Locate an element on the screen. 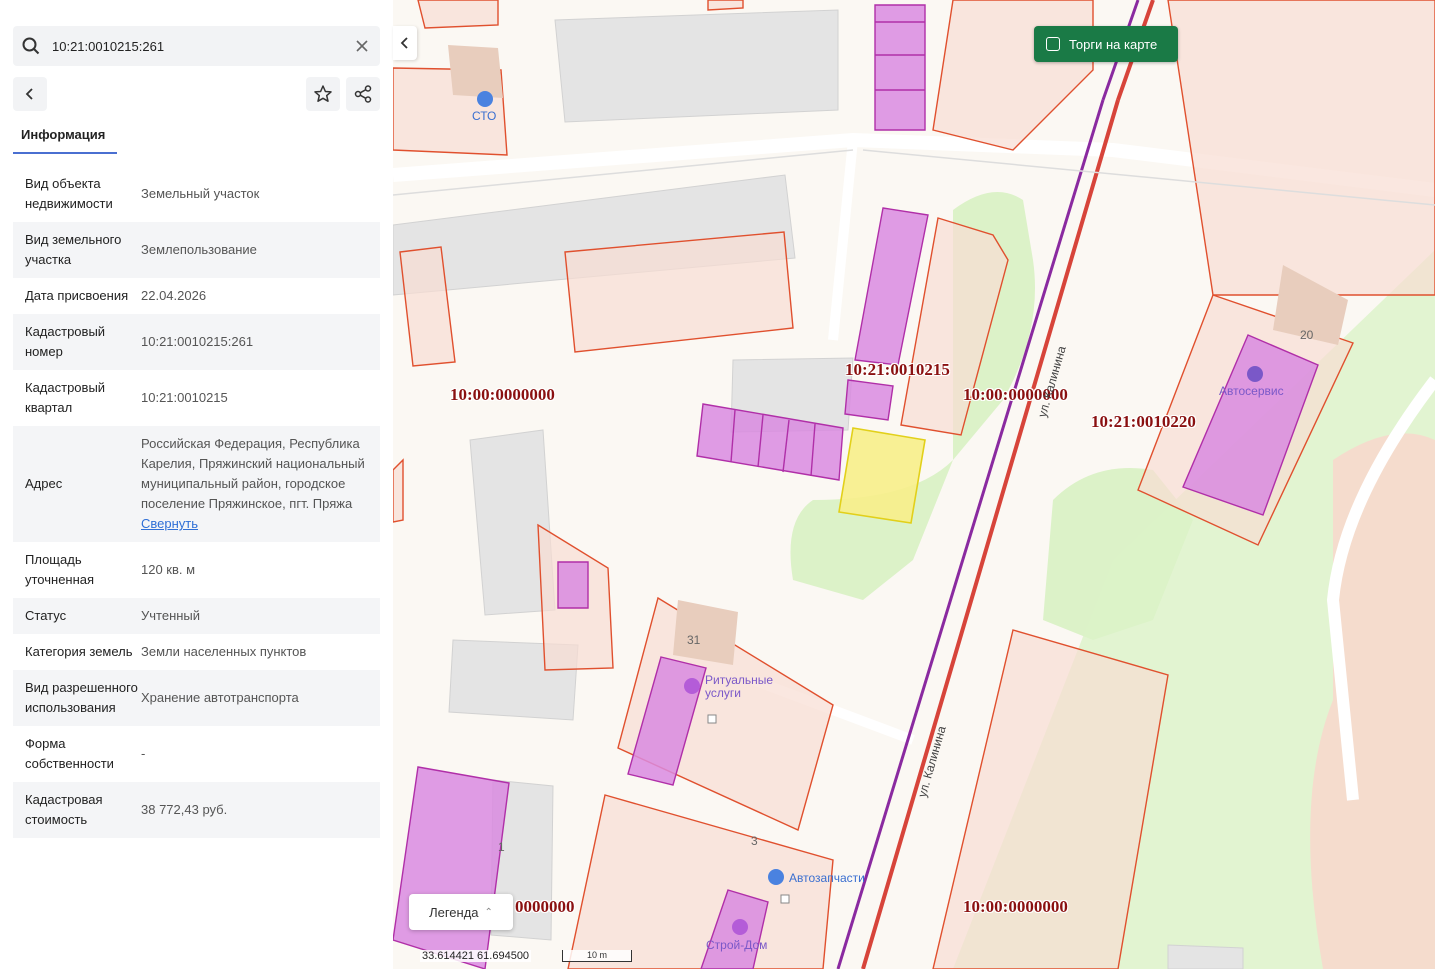 The width and height of the screenshot is (1435, 969). info-row: Статус Учтенный is located at coordinates (196, 616).